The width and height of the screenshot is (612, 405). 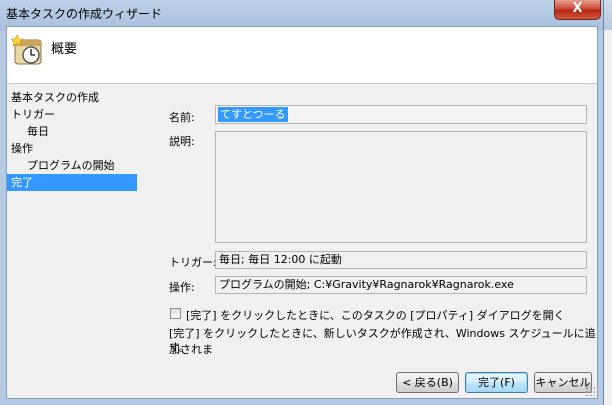 What do you see at coordinates (179, 347) in the screenshot?
I see `info-text-line2: す。` at bounding box center [179, 347].